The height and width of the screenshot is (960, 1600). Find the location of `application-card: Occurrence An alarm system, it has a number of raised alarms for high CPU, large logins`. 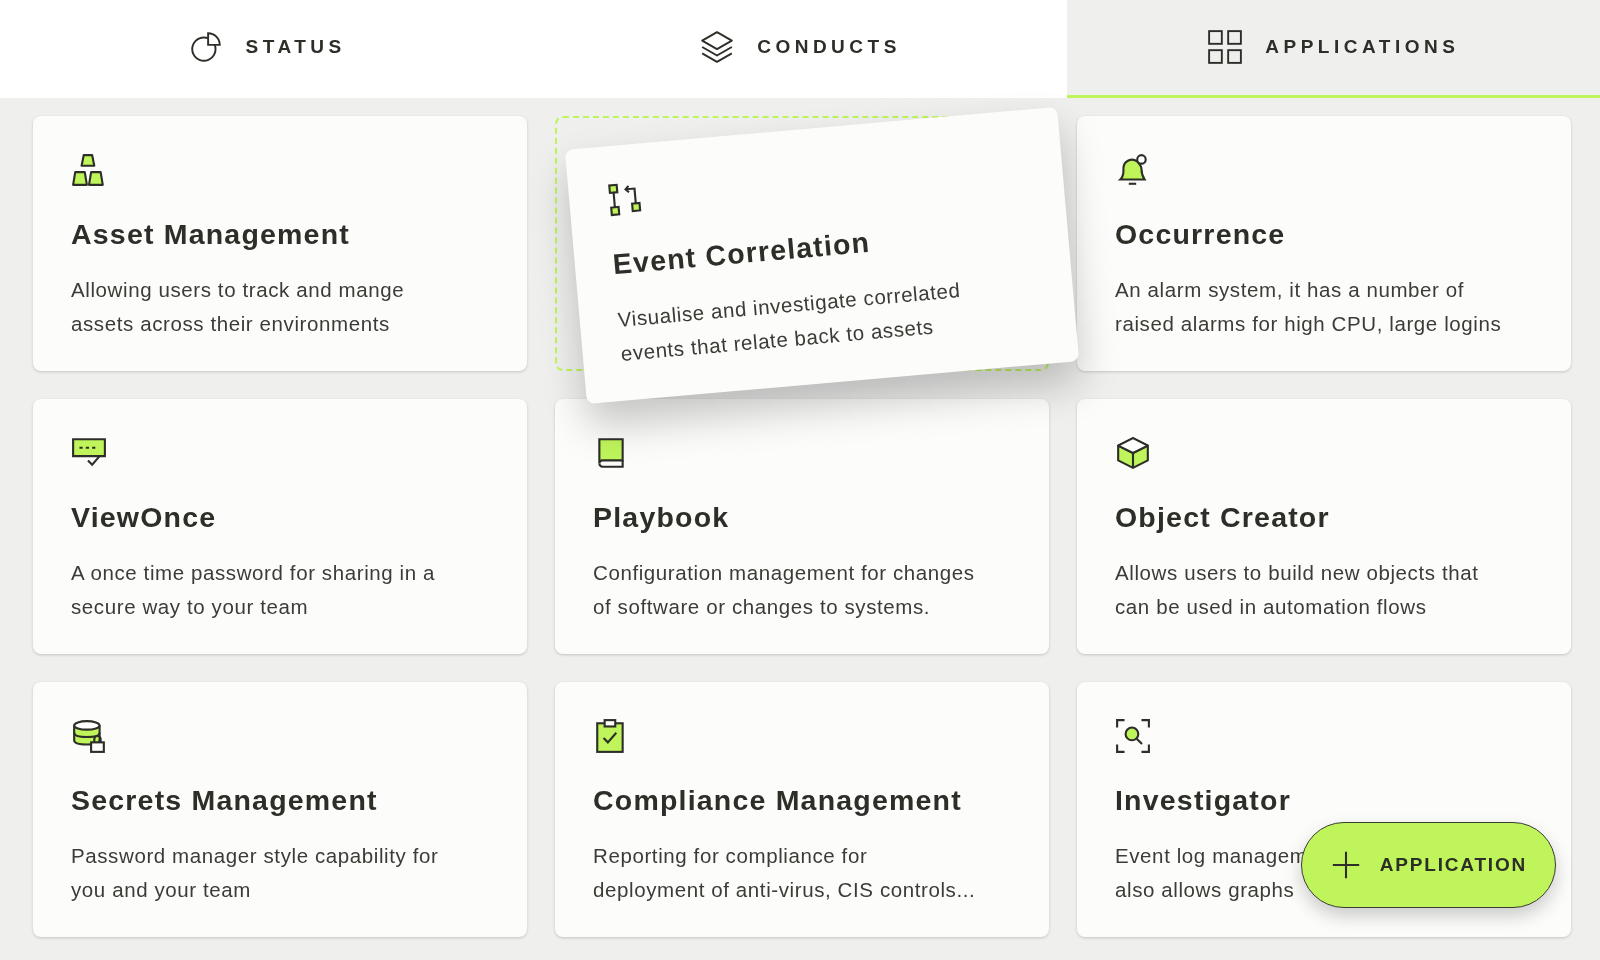

application-card: Occurrence An alarm system, it has a number of raised alarms for high CPU, large logins is located at coordinates (1324, 243).